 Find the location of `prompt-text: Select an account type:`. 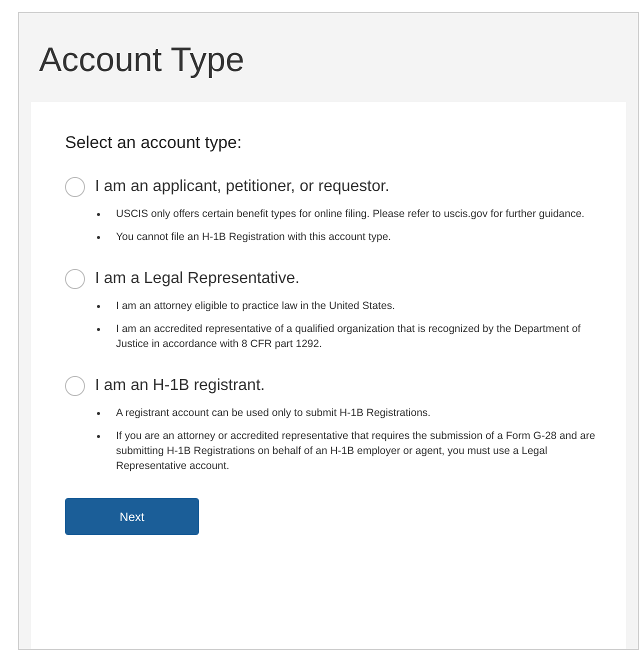

prompt-text: Select an account type: is located at coordinates (154, 143).